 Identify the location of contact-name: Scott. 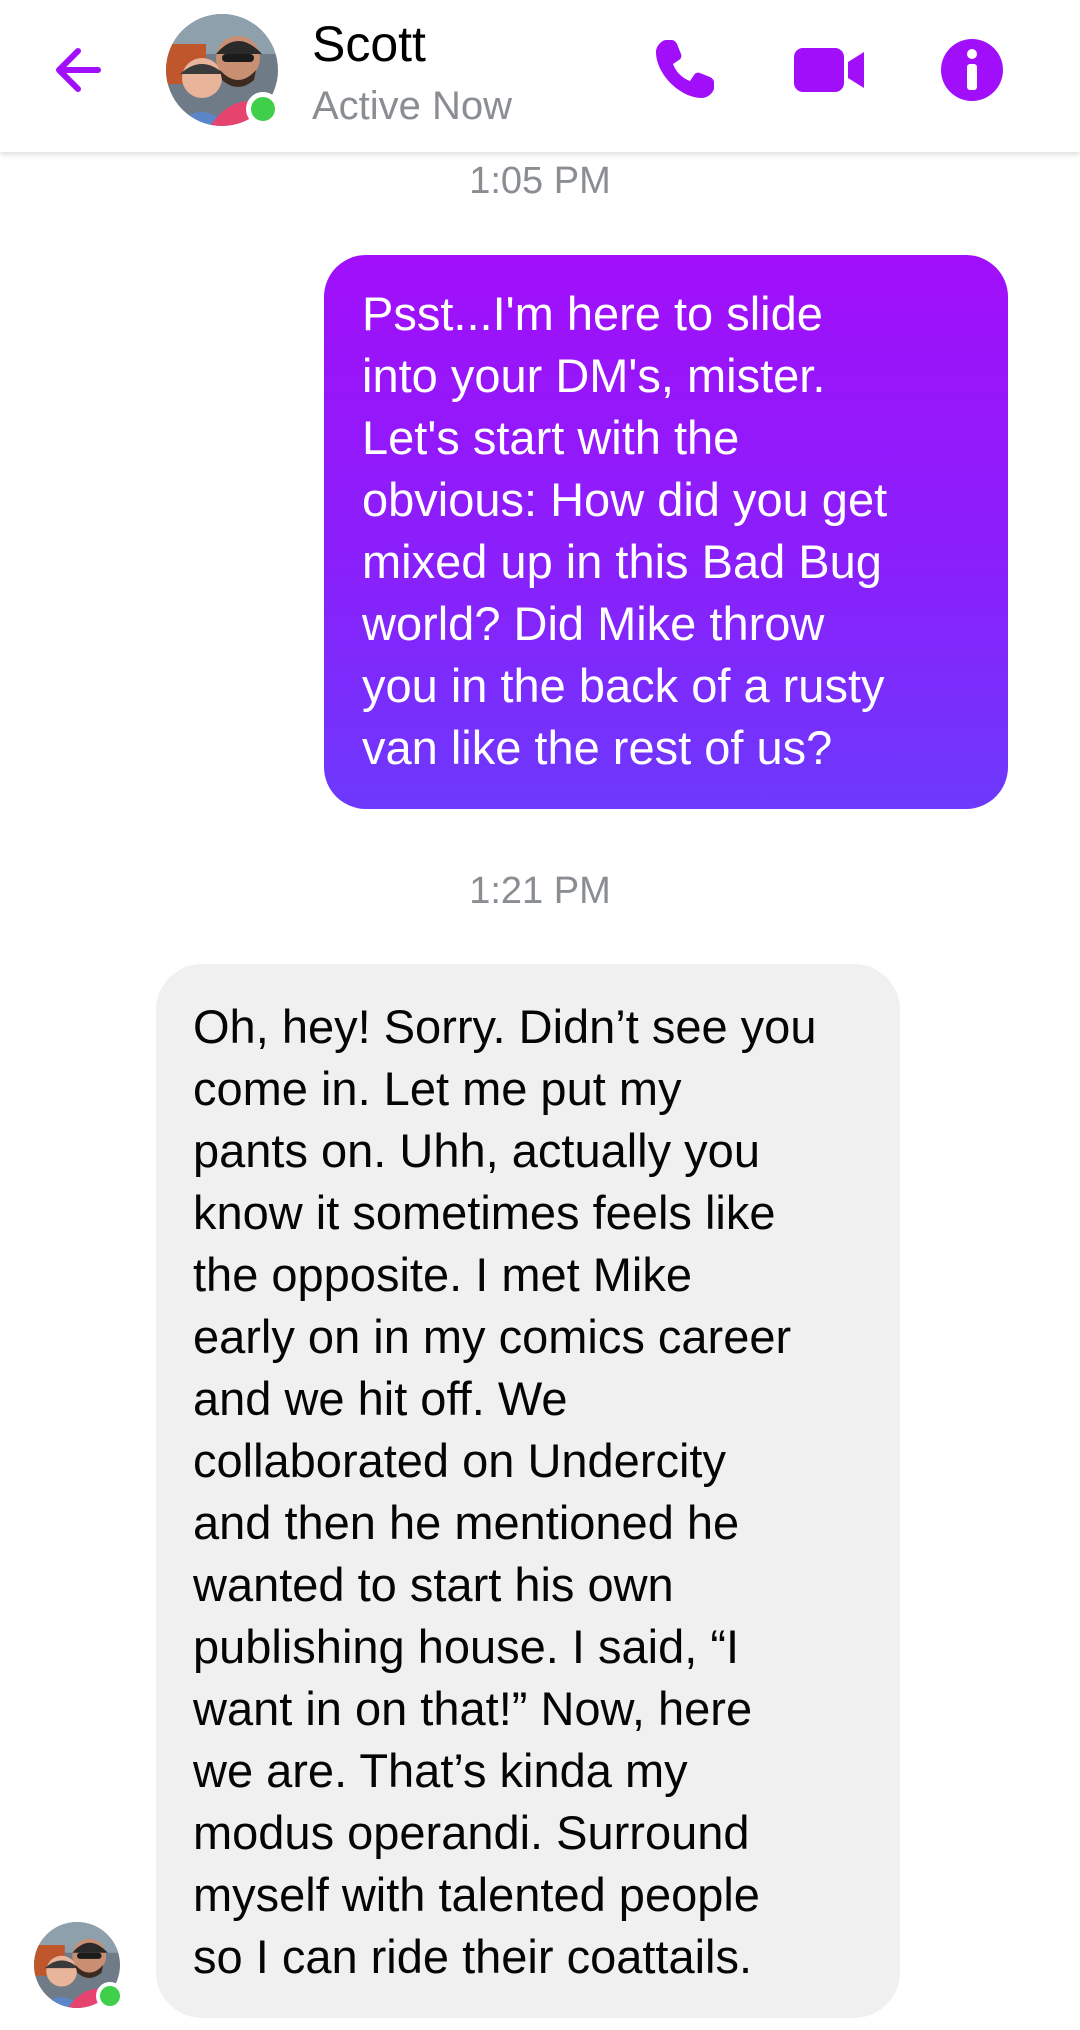
(369, 44).